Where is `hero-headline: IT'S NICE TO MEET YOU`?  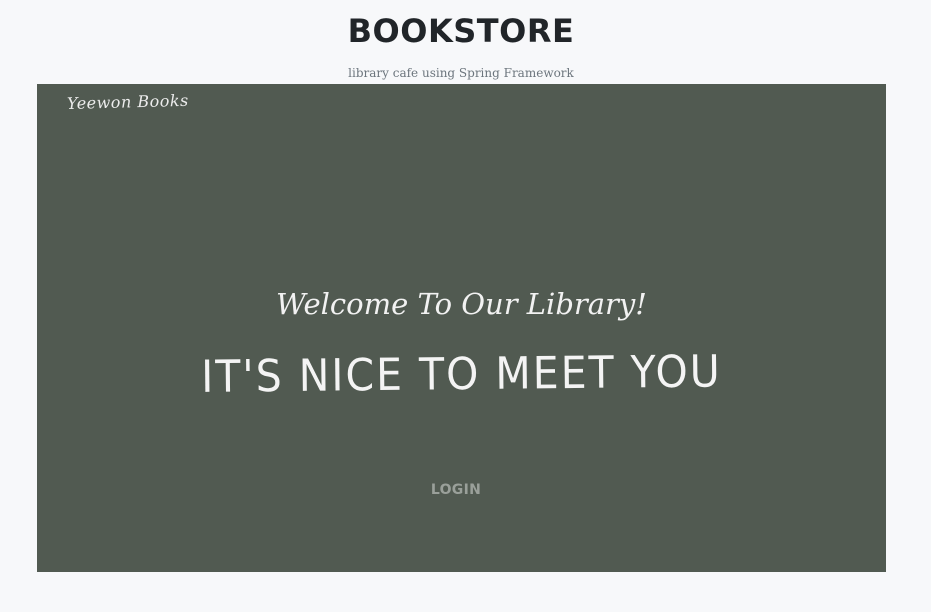 hero-headline: IT'S NICE TO MEET YOU is located at coordinates (461, 374).